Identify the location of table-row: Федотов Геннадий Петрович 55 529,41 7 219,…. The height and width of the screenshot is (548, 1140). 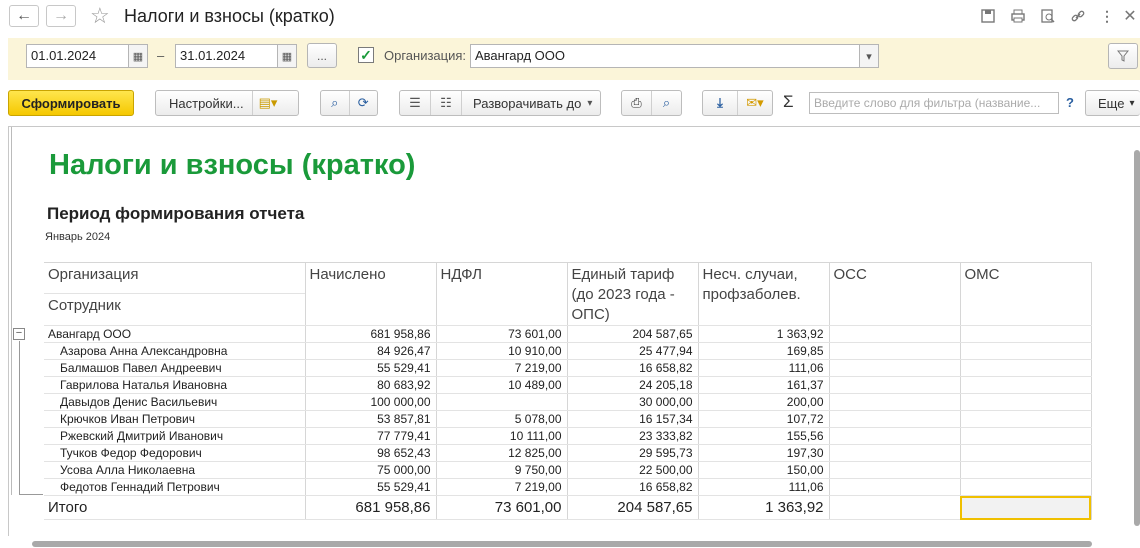
(568, 487).